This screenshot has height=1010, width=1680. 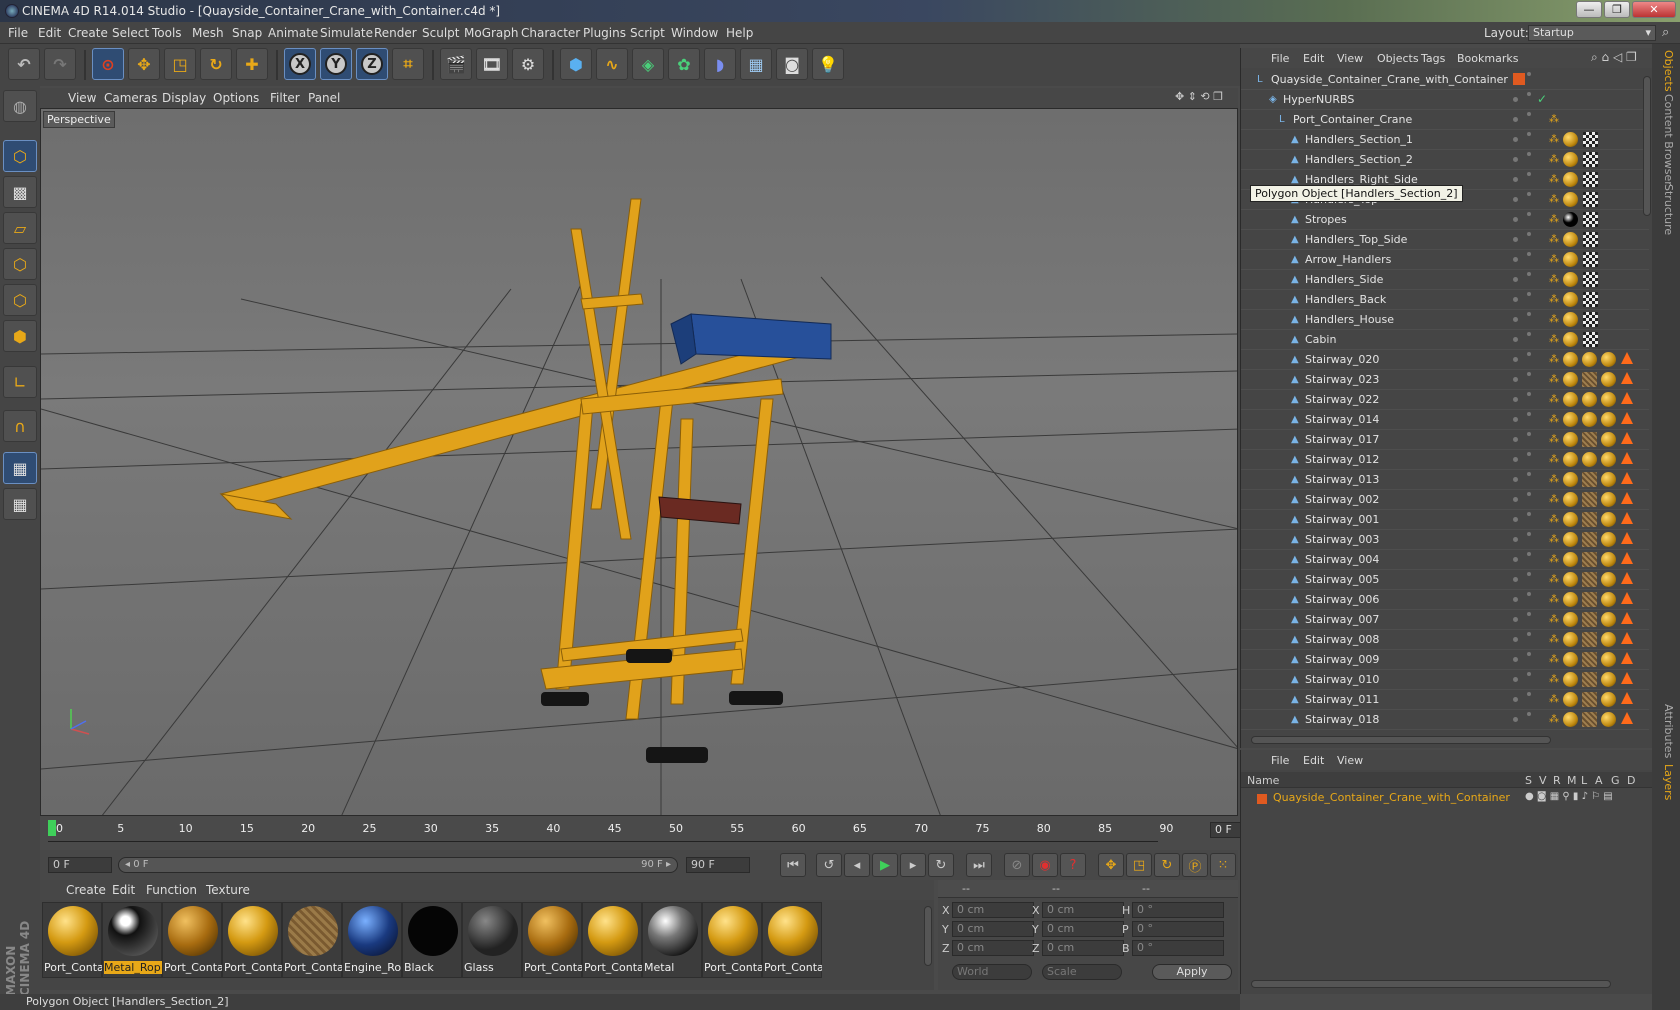 I want to click on start-frame-field: 0 F, so click(x=80, y=865).